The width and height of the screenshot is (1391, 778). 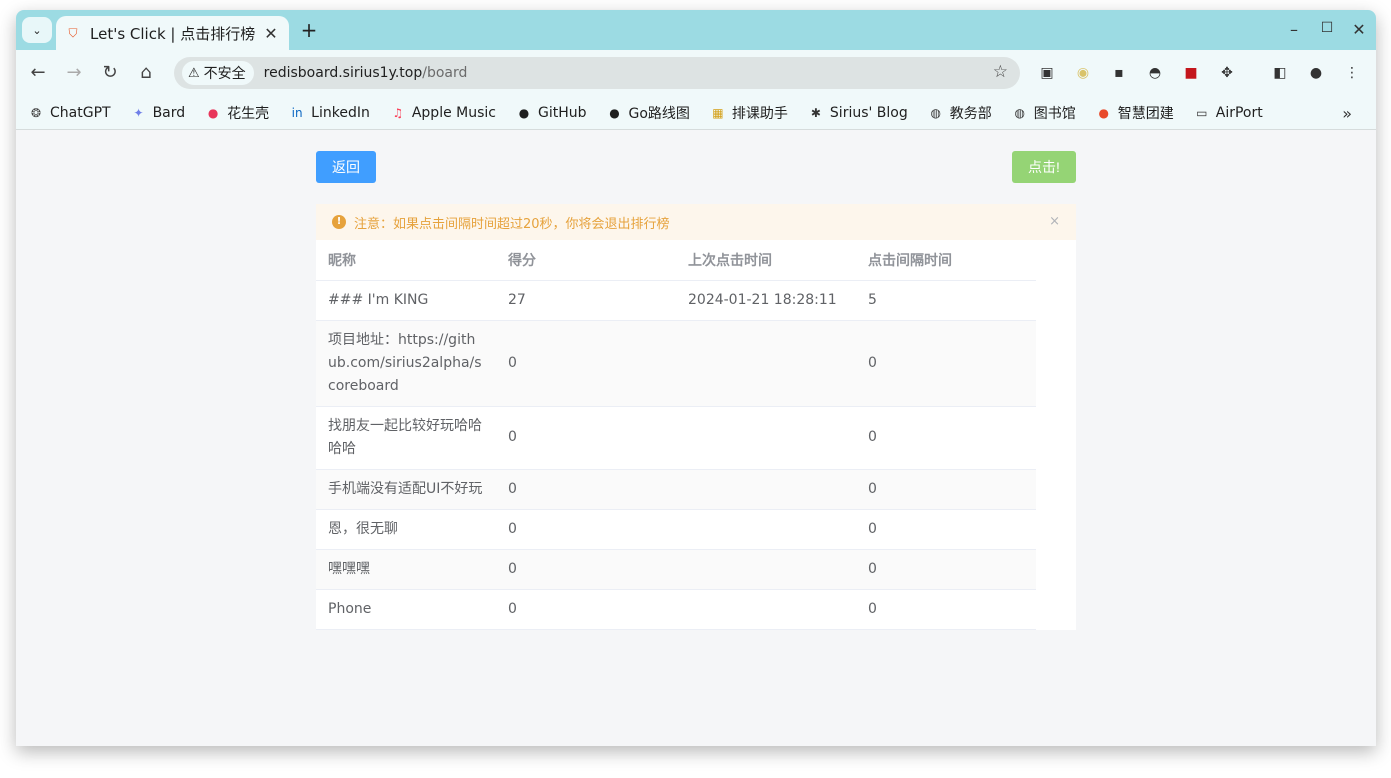 What do you see at coordinates (1228, 113) in the screenshot?
I see `bookmark-item: ▭ AirPort` at bounding box center [1228, 113].